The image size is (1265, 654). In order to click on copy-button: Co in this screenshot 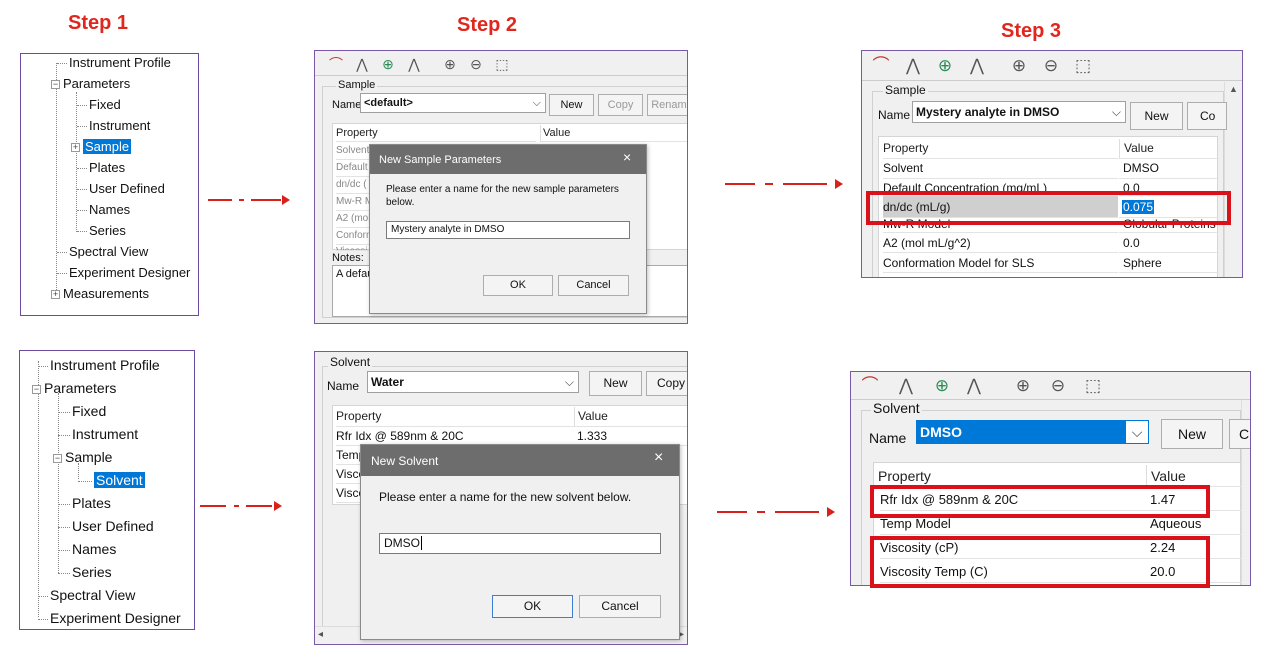, I will do `click(1207, 116)`.